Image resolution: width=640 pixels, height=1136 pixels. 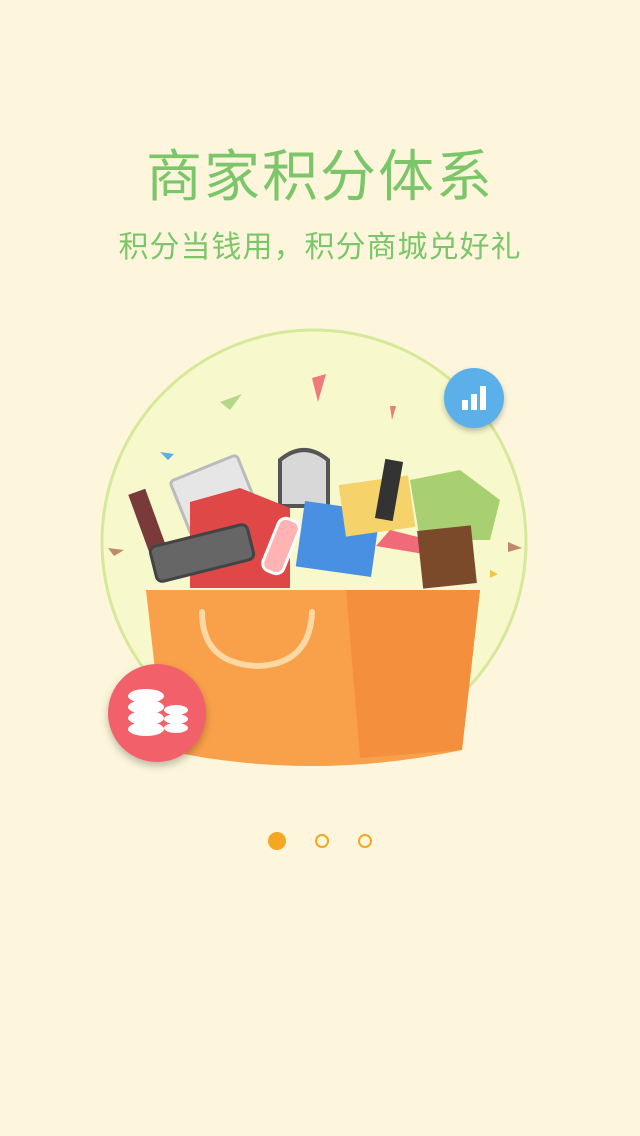 I want to click on basket-side, so click(x=413, y=674).